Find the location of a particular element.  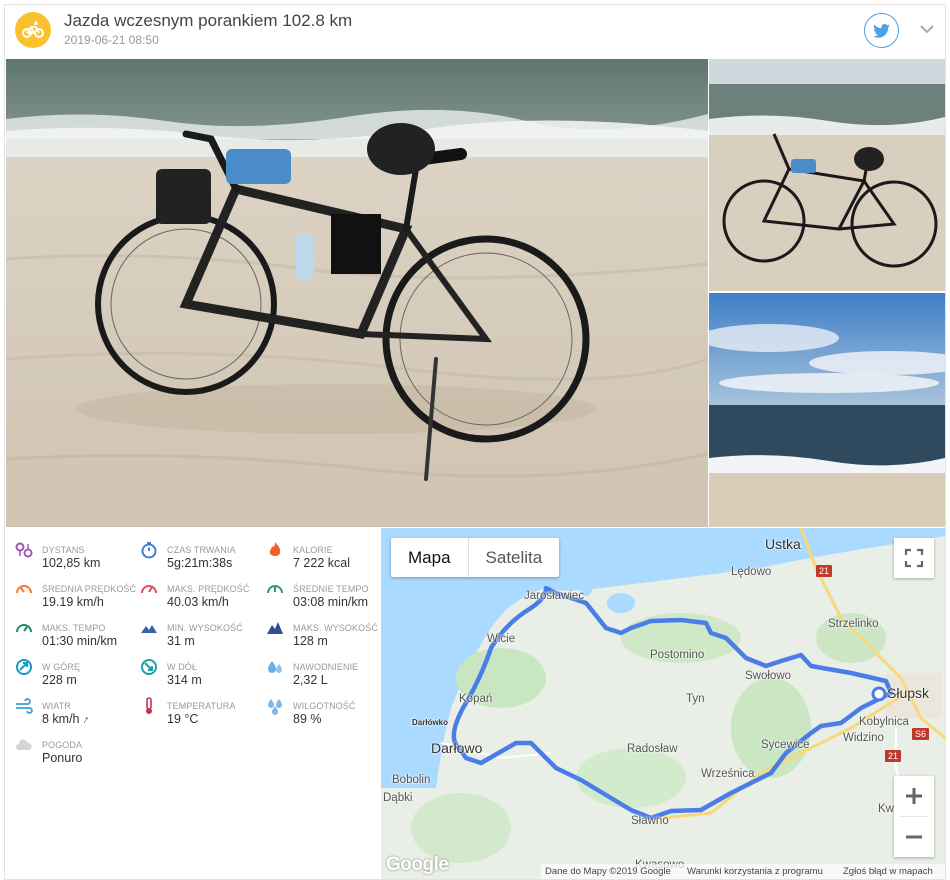

stat-duration: CZAS TRWANIA 5g:21m:38s is located at coordinates (192, 552).